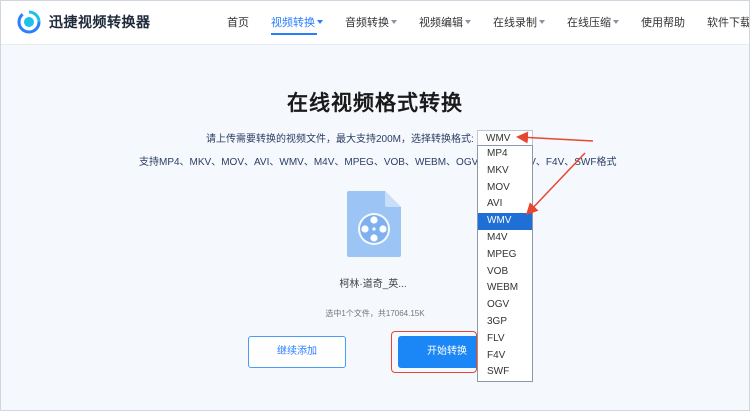  I want to click on logo: 迅捷视频转换器, so click(84, 22).